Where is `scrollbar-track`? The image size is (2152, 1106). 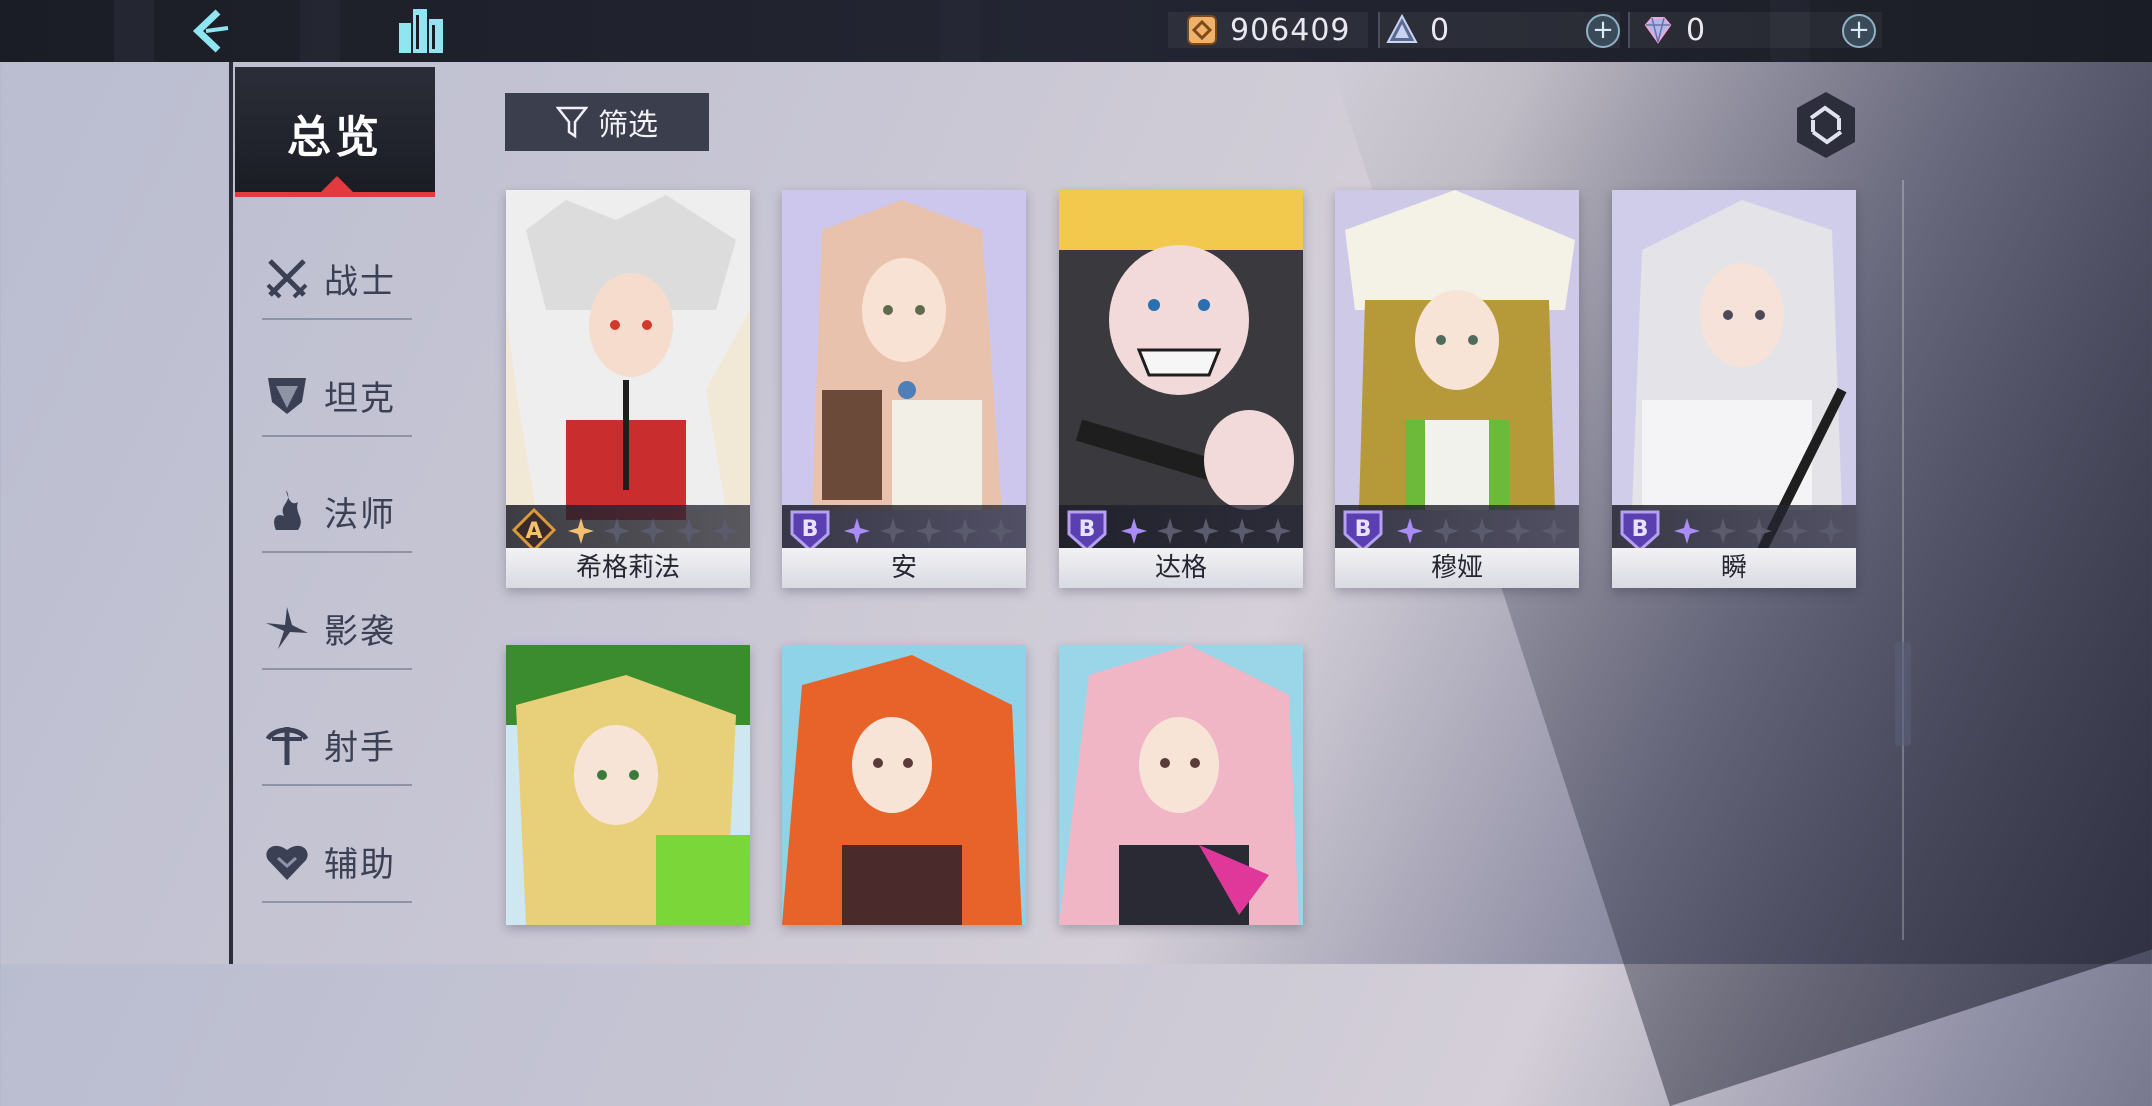 scrollbar-track is located at coordinates (1903, 560).